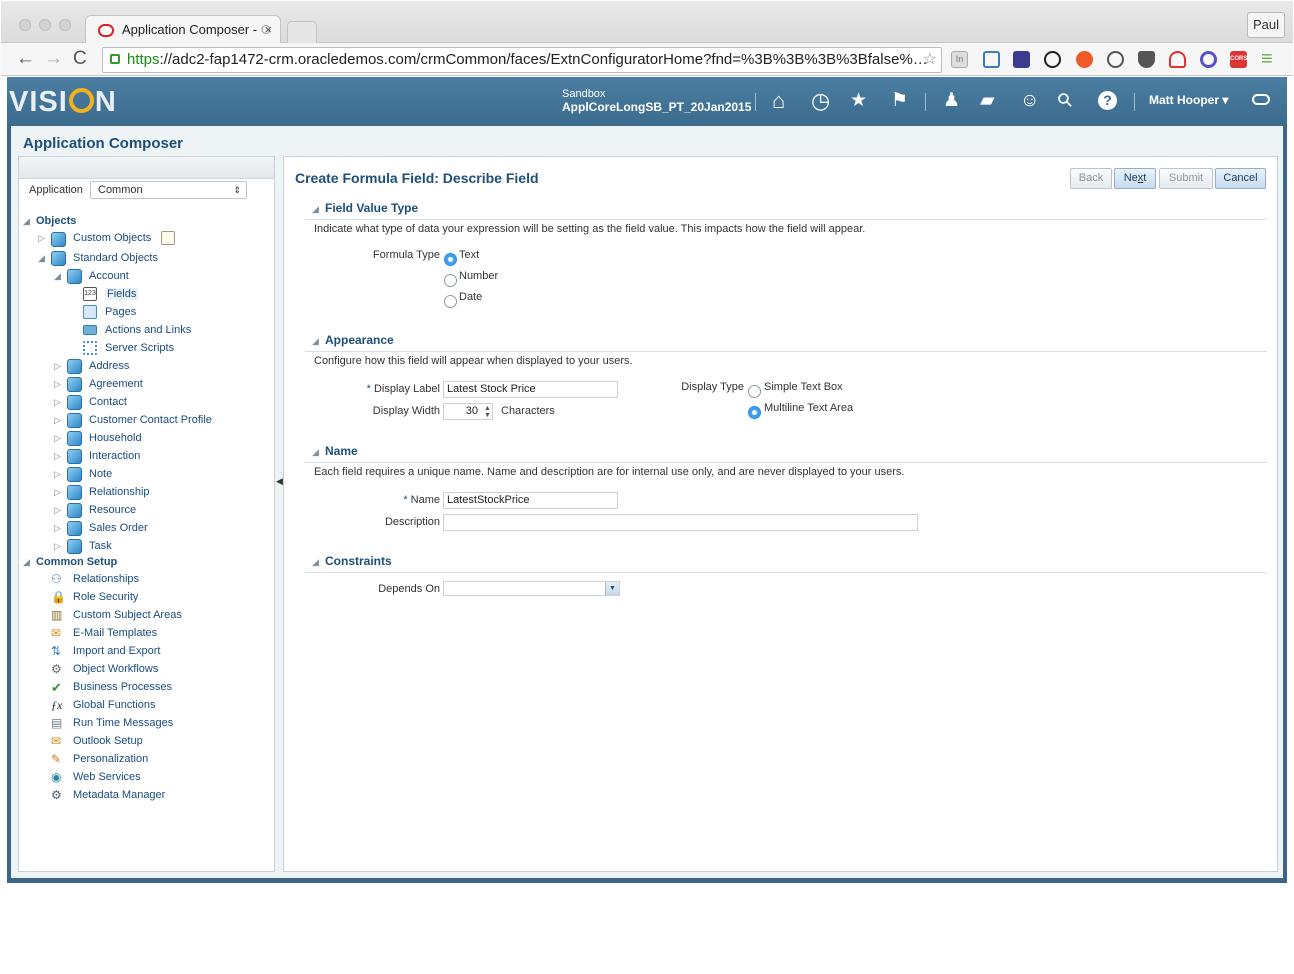  I want to click on chat-icon: ▰, so click(987, 101).